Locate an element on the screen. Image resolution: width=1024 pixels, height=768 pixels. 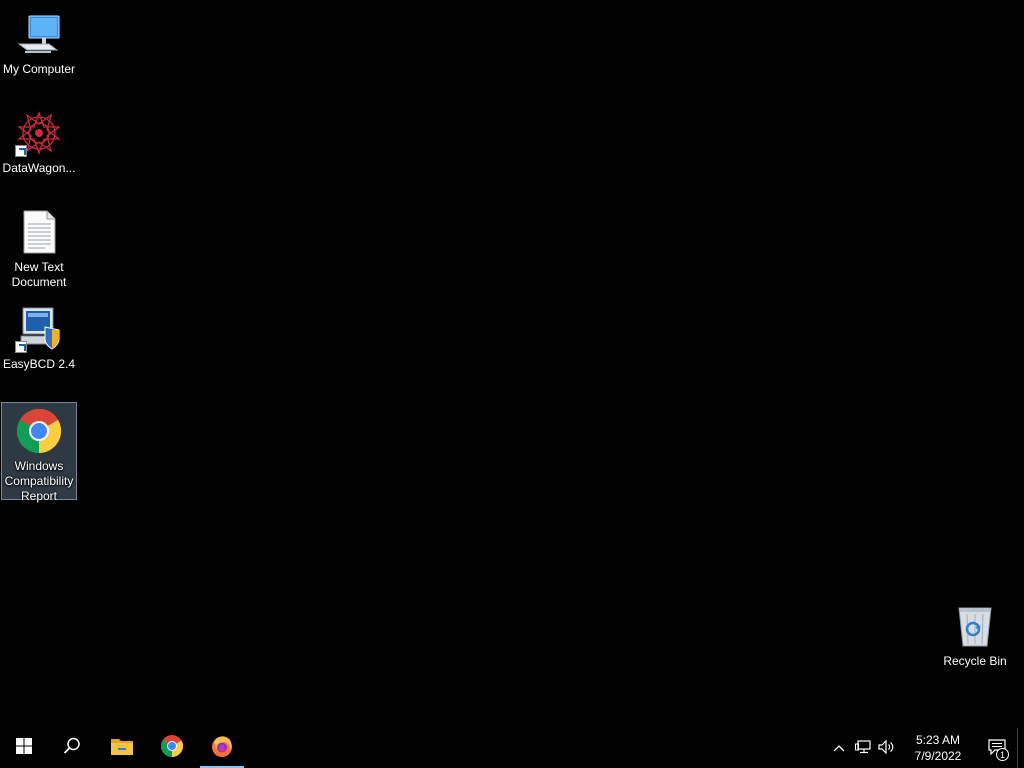
desktop-icon-easybcd: EasyBCD 2.4 is located at coordinates (39, 336).